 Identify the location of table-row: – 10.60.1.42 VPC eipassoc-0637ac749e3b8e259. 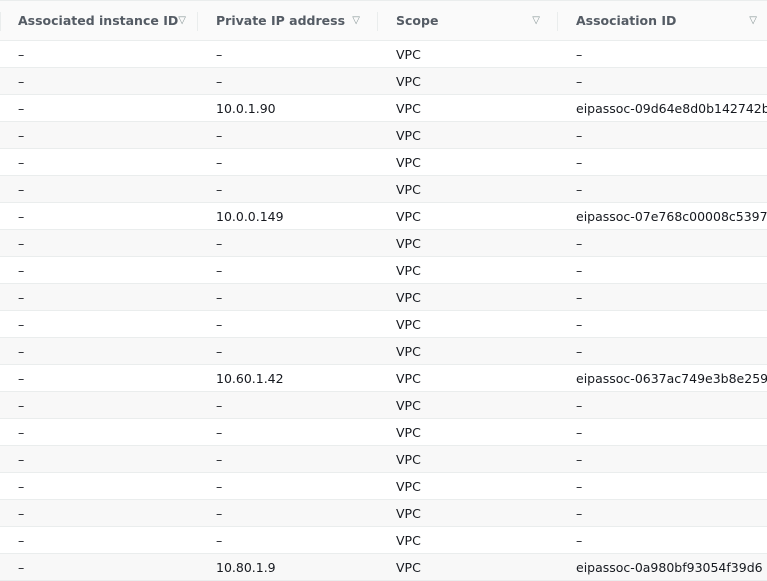
(383, 378).